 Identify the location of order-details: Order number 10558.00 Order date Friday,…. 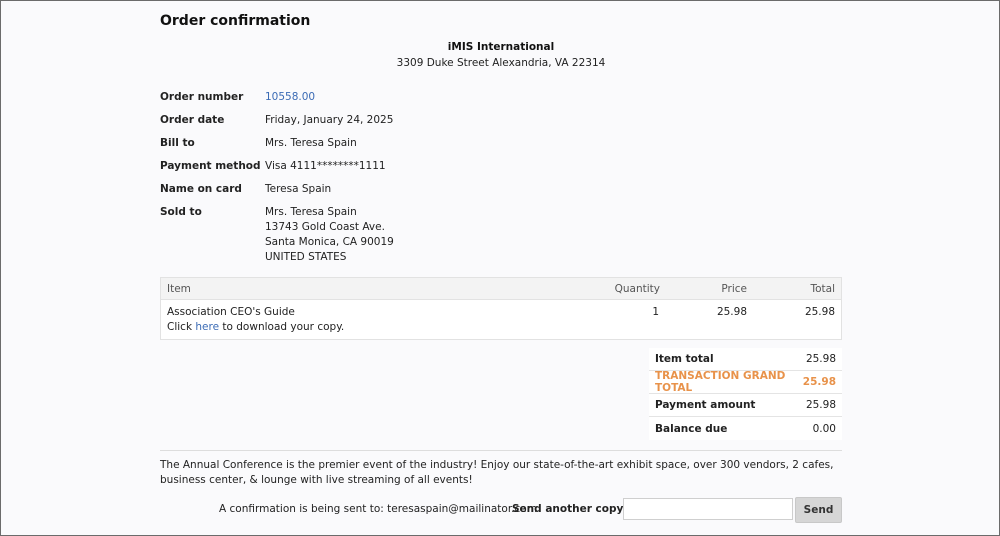
(277, 177).